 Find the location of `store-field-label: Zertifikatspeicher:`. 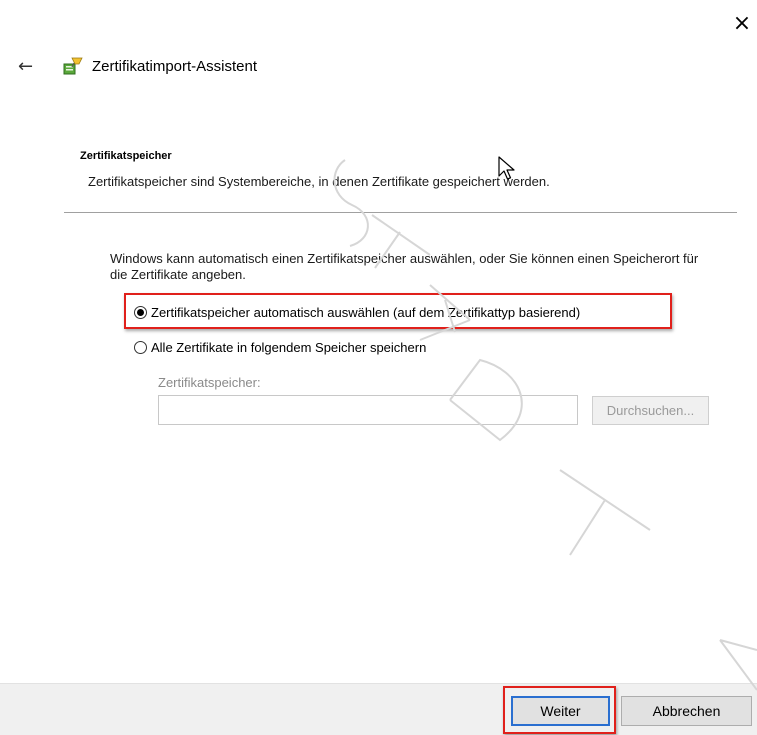

store-field-label: Zertifikatspeicher: is located at coordinates (209, 382).